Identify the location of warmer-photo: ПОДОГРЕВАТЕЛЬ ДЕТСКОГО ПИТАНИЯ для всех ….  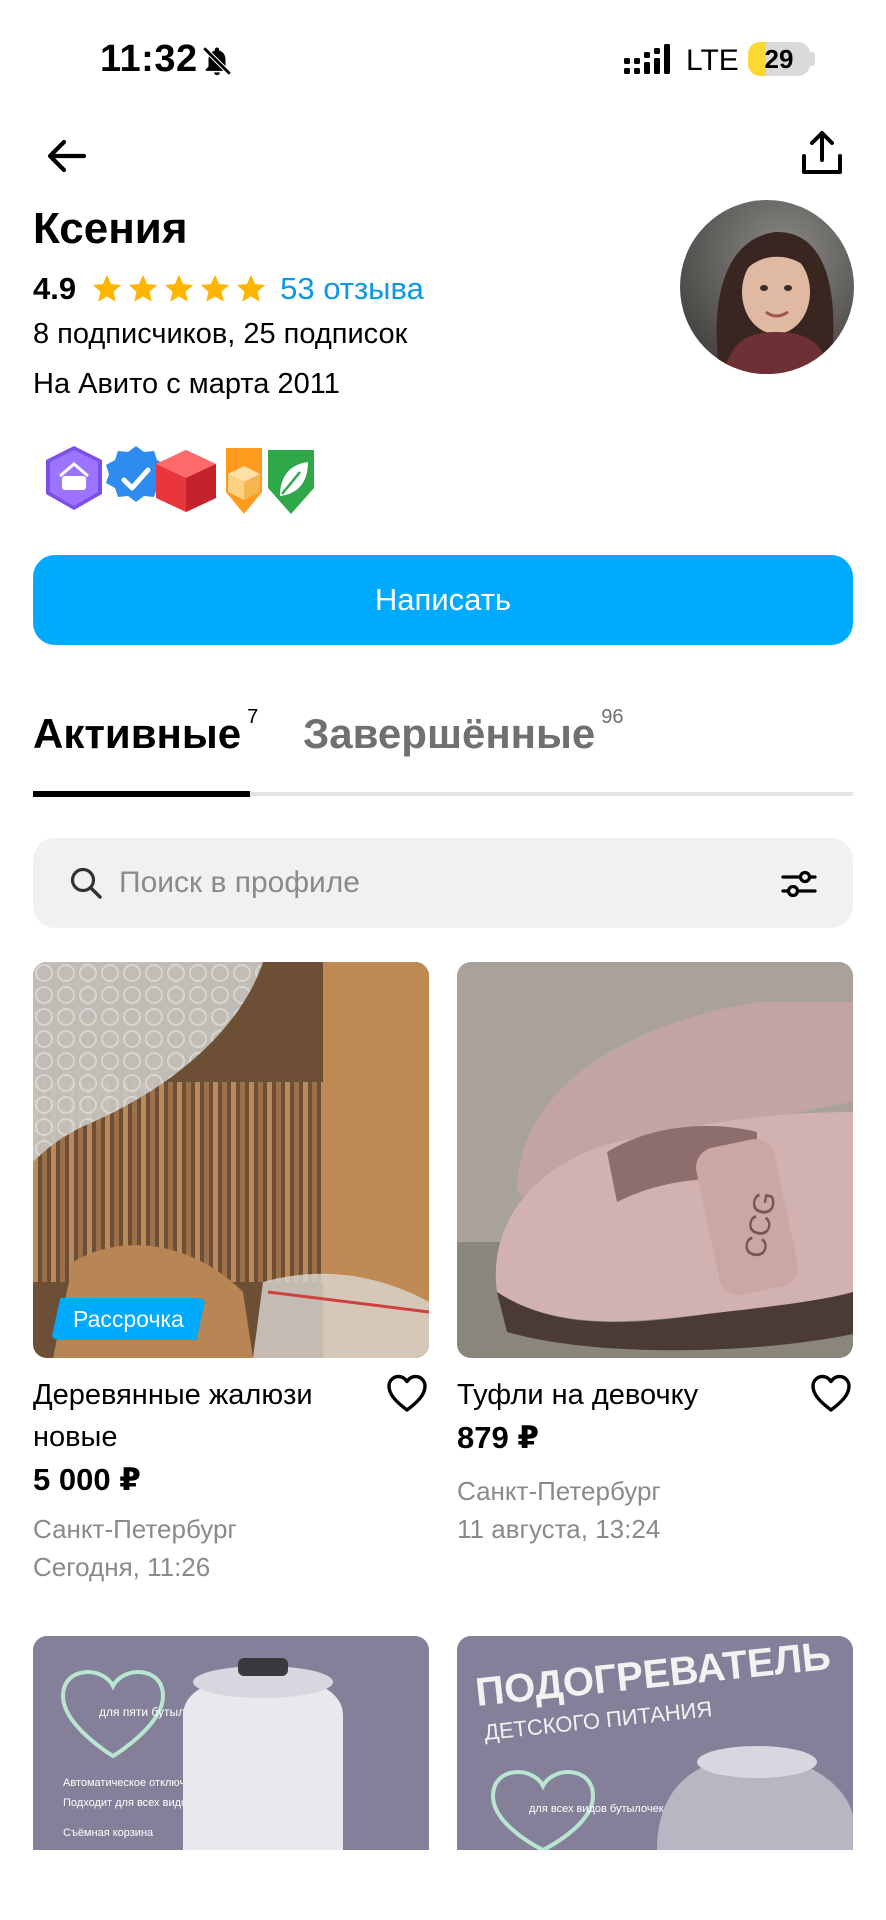
(655, 1743).